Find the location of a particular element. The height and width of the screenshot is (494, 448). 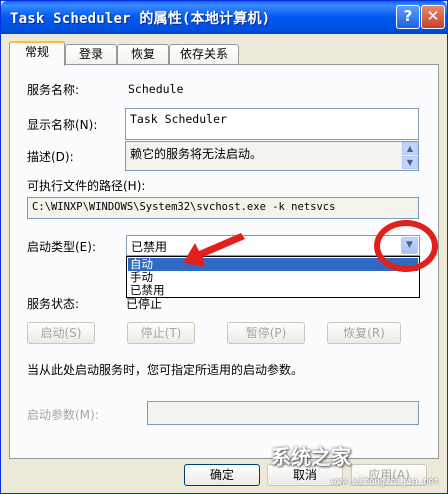

title-bar: Task Scheduler 的属性(本地计算机) ? ✕ is located at coordinates (224, 17).